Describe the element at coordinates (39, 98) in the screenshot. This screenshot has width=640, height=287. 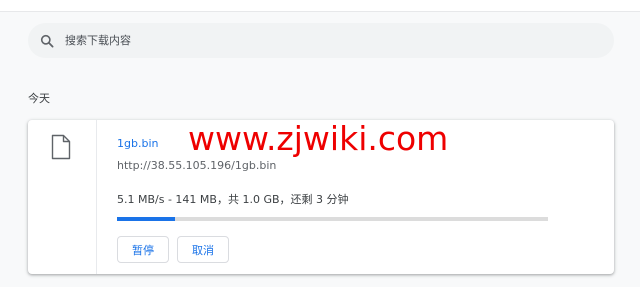
I see `date-section-label: 今天` at that location.